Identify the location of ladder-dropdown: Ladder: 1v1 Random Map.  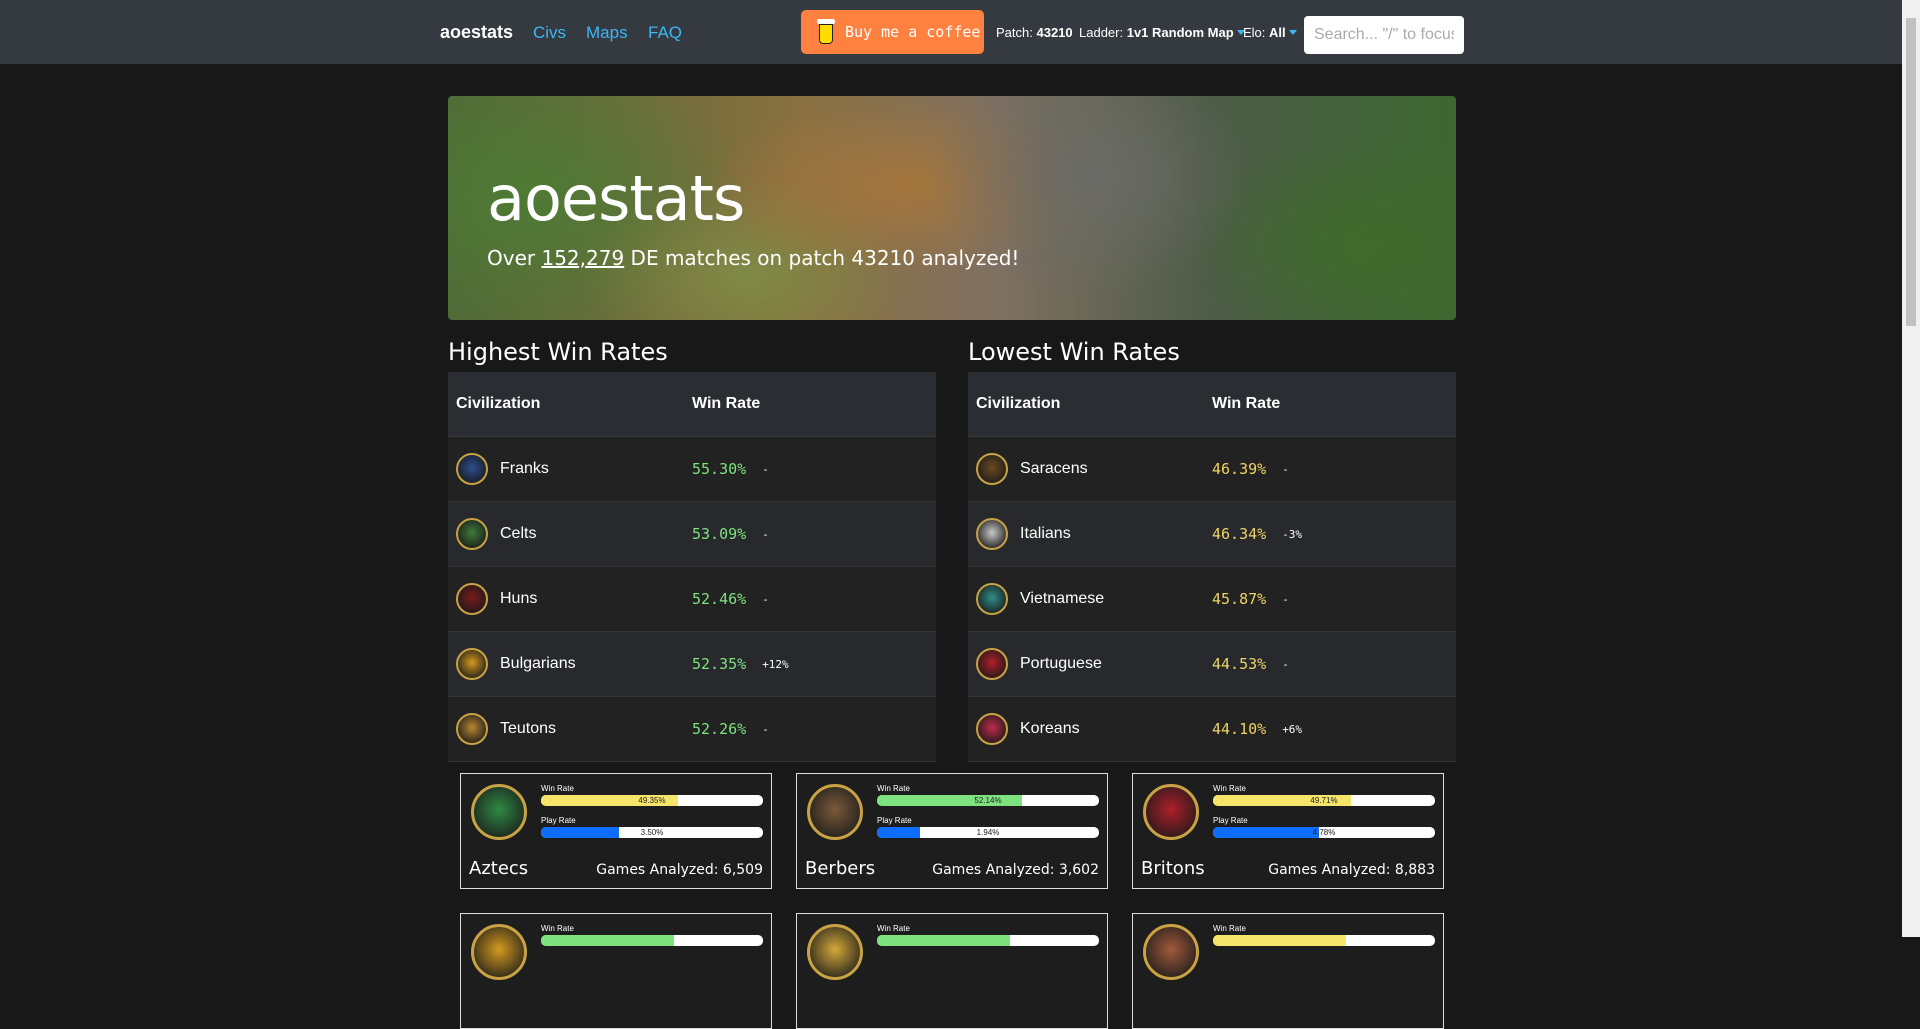
(1162, 32).